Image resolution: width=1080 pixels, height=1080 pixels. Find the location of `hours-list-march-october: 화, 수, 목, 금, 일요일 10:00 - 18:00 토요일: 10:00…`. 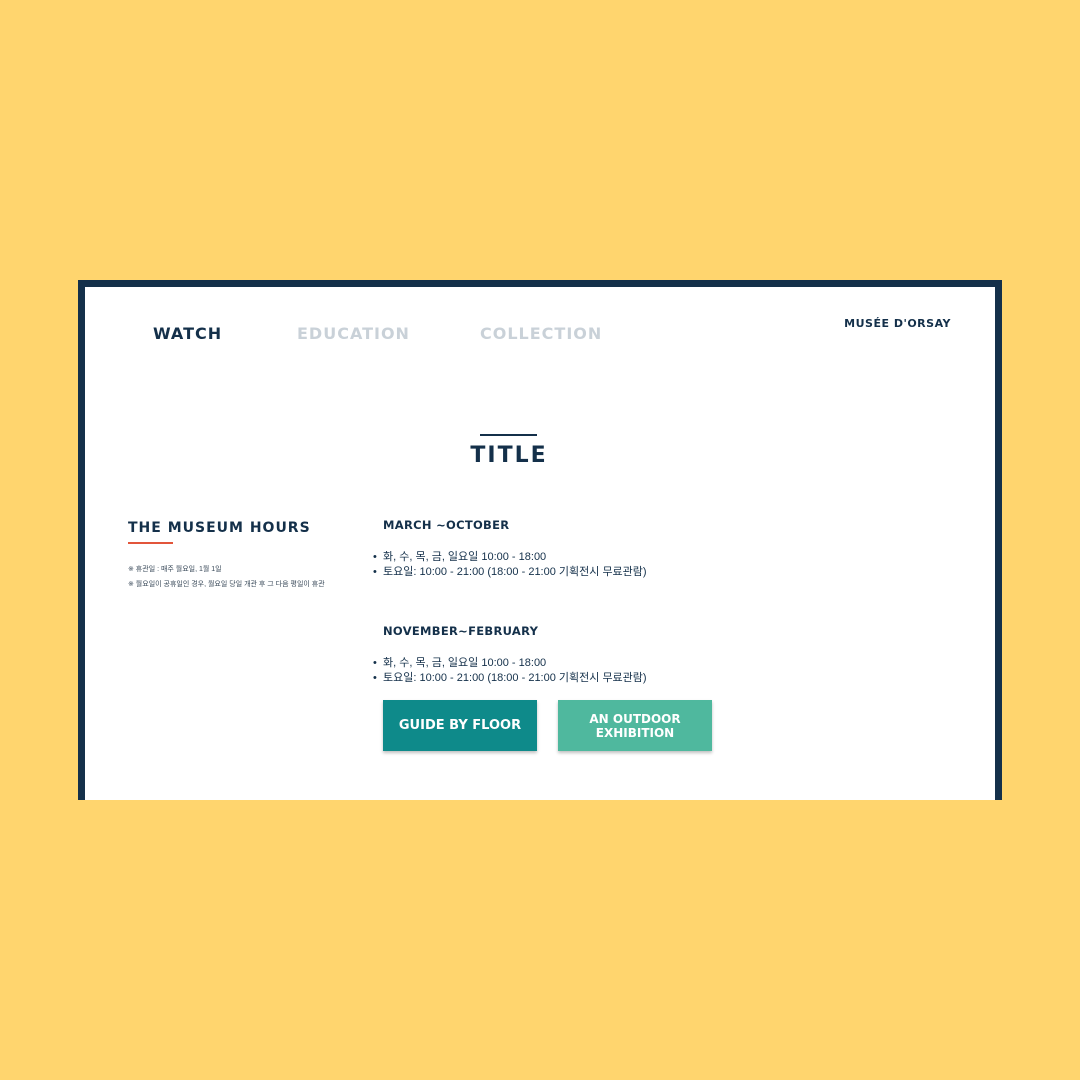

hours-list-march-october: 화, 수, 목, 금, 일요일 10:00 - 18:00 토요일: 10:00… is located at coordinates (510, 565).